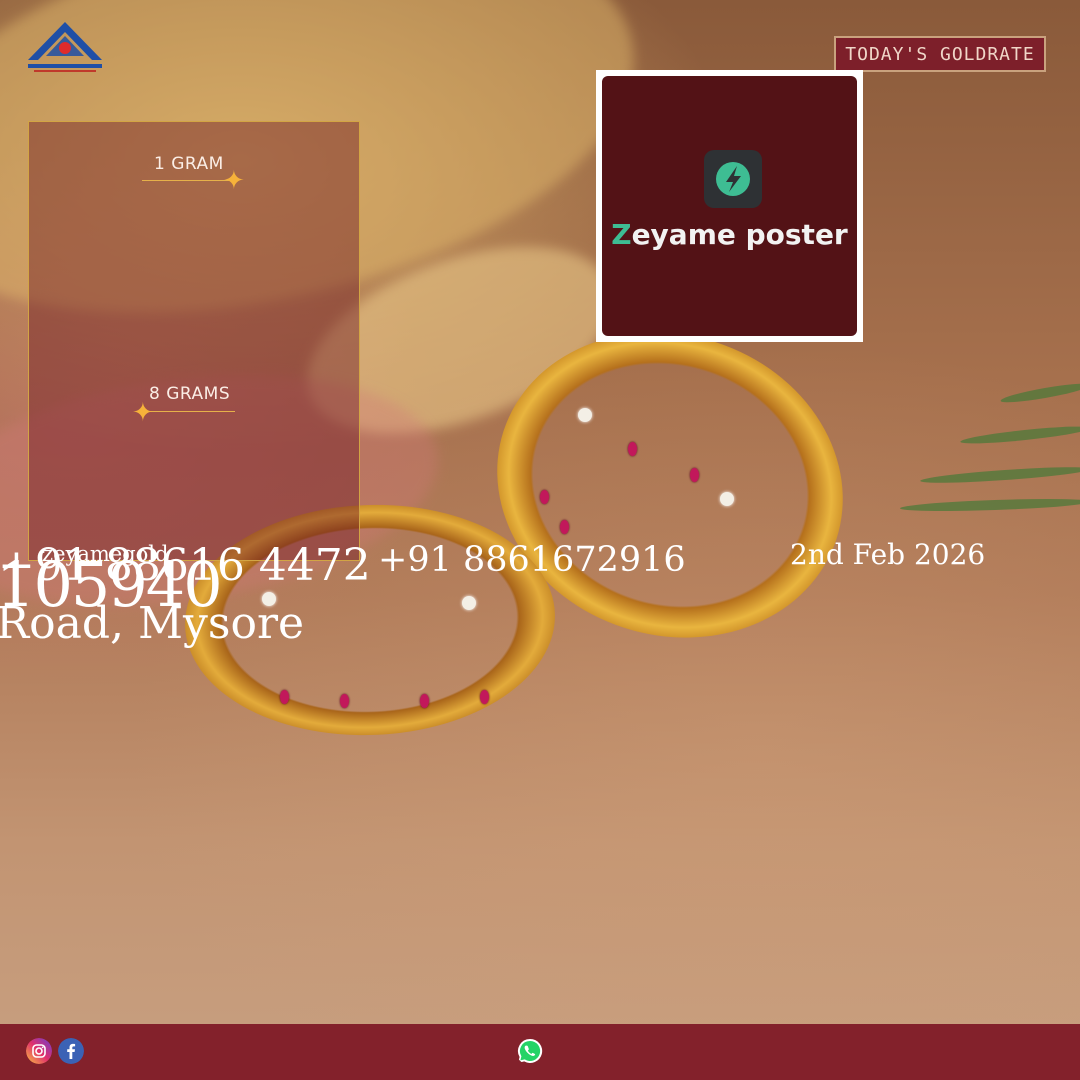 Image resolution: width=1080 pixels, height=1080 pixels. What do you see at coordinates (888, 554) in the screenshot?
I see `rate-date: 2nd Feb 2026` at bounding box center [888, 554].